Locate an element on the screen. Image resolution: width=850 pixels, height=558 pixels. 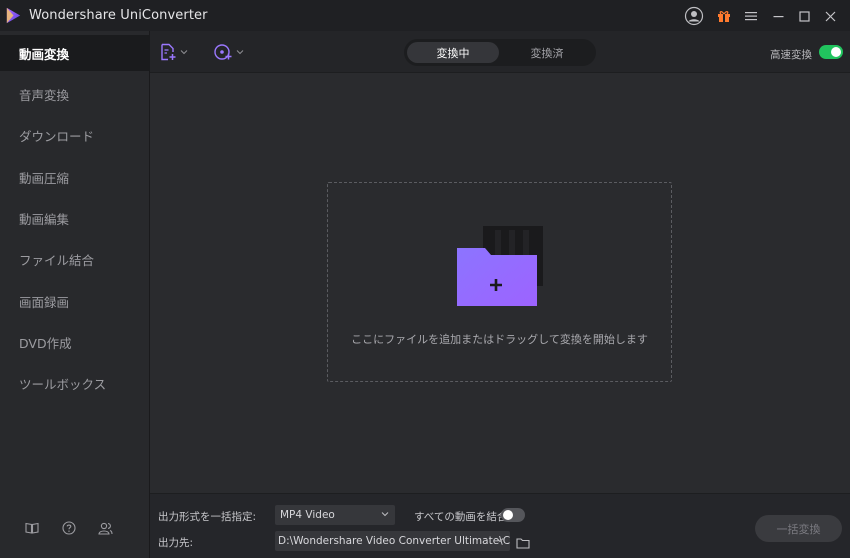
sidebar-item-label: 動画編集 is located at coordinates (44, 219).